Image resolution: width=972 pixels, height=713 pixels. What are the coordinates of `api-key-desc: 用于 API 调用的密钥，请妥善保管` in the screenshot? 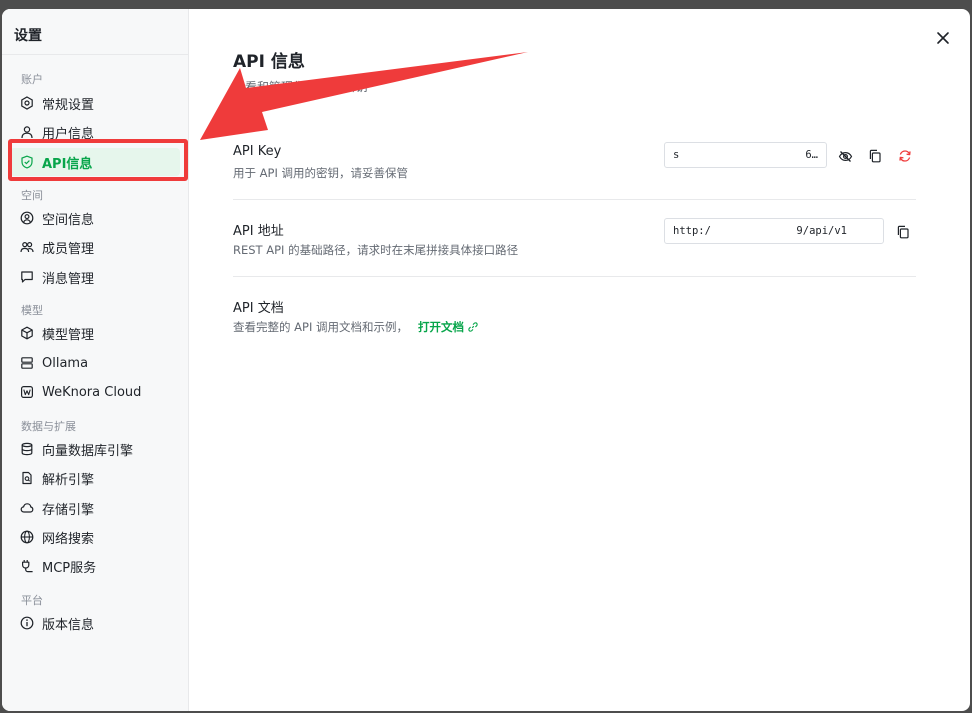 It's located at (321, 173).